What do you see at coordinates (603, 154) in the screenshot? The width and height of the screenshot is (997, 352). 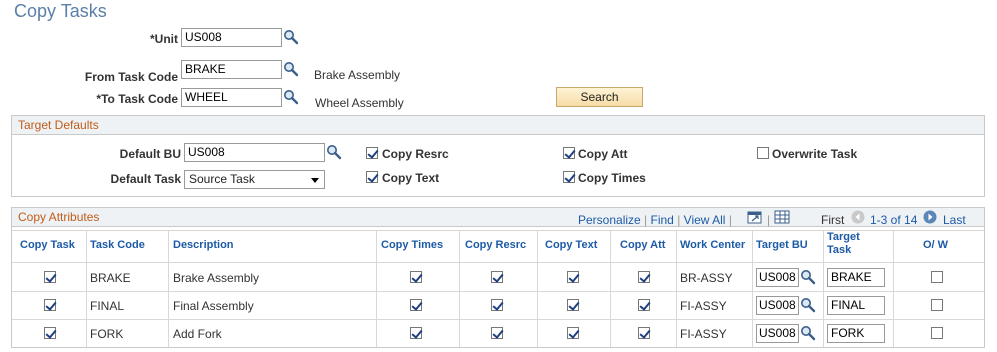 I see `copy-att-label: Copy Att` at bounding box center [603, 154].